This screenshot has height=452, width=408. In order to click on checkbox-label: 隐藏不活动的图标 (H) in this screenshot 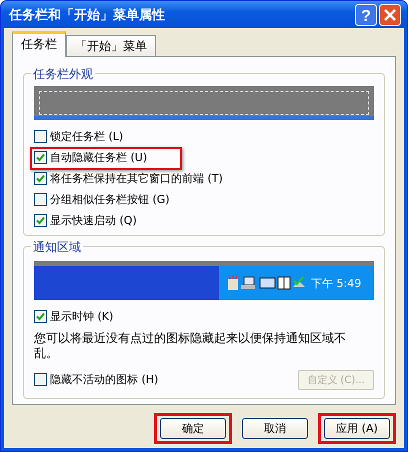, I will do `click(104, 379)`.